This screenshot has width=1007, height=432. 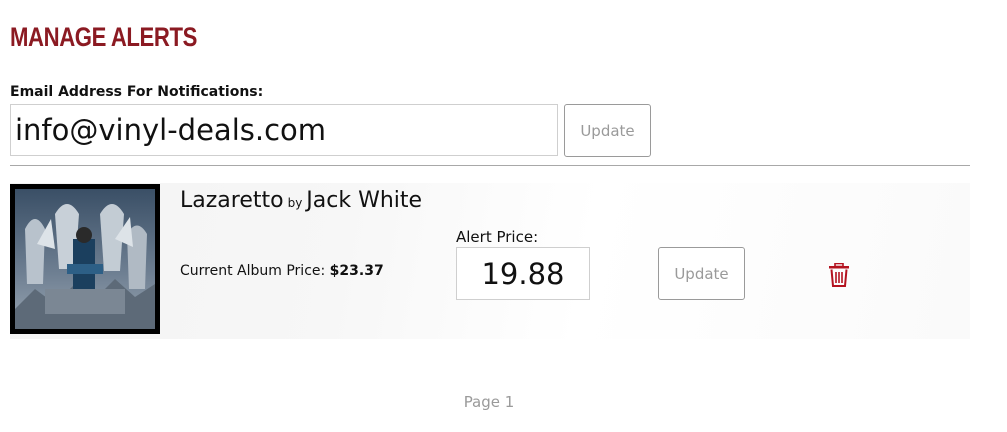 What do you see at coordinates (137, 92) in the screenshot?
I see `email-label: Email Address For Notifications:` at bounding box center [137, 92].